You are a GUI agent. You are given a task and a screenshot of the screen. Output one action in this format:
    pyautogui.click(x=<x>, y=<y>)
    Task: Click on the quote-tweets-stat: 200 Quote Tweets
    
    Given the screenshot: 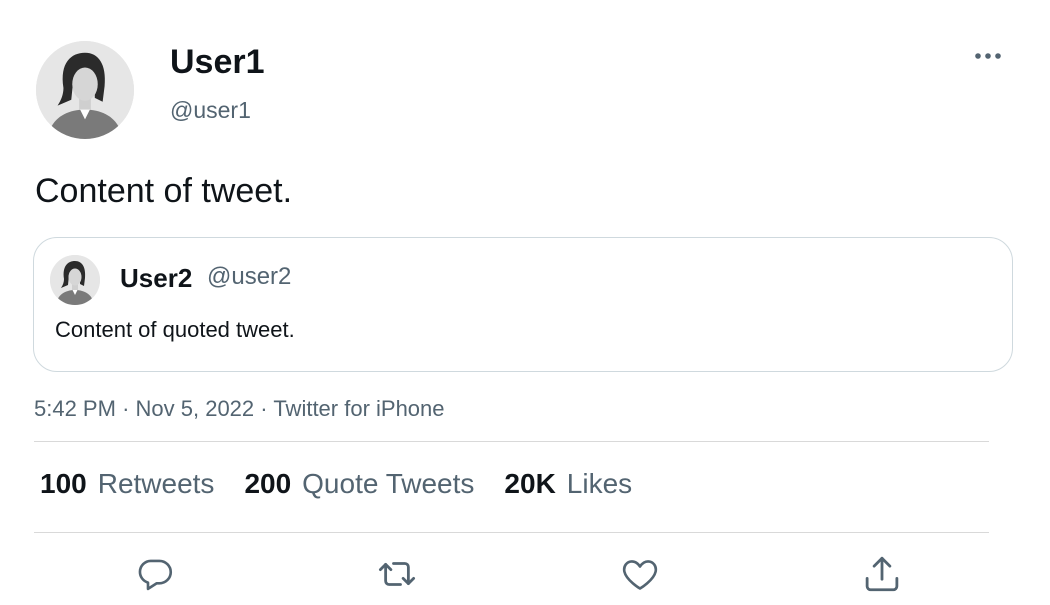 What is the action you would take?
    pyautogui.click(x=359, y=484)
    